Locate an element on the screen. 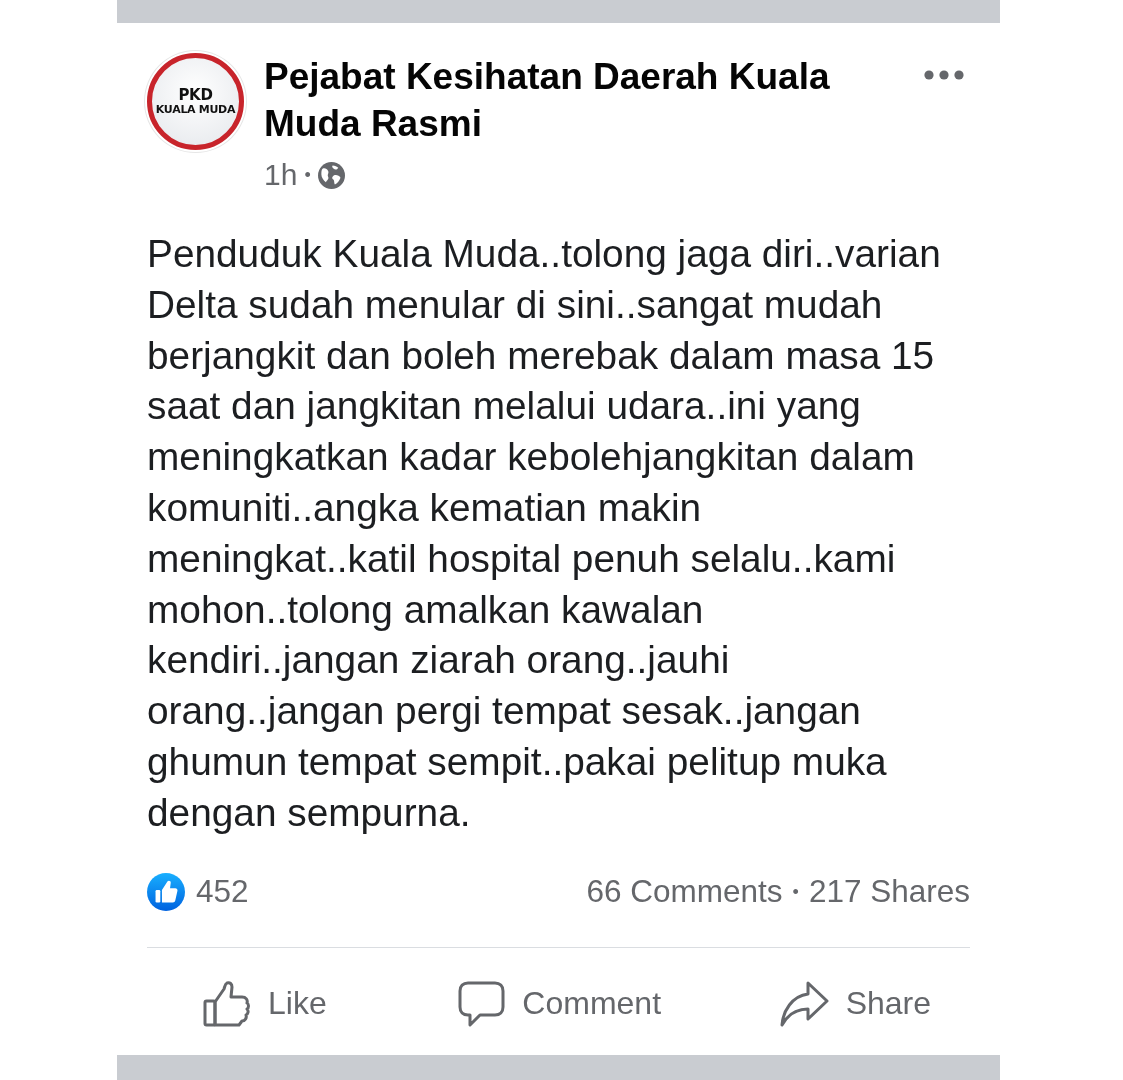 The width and height of the screenshot is (1123, 1080). speech-bubble-icon is located at coordinates (482, 1003).